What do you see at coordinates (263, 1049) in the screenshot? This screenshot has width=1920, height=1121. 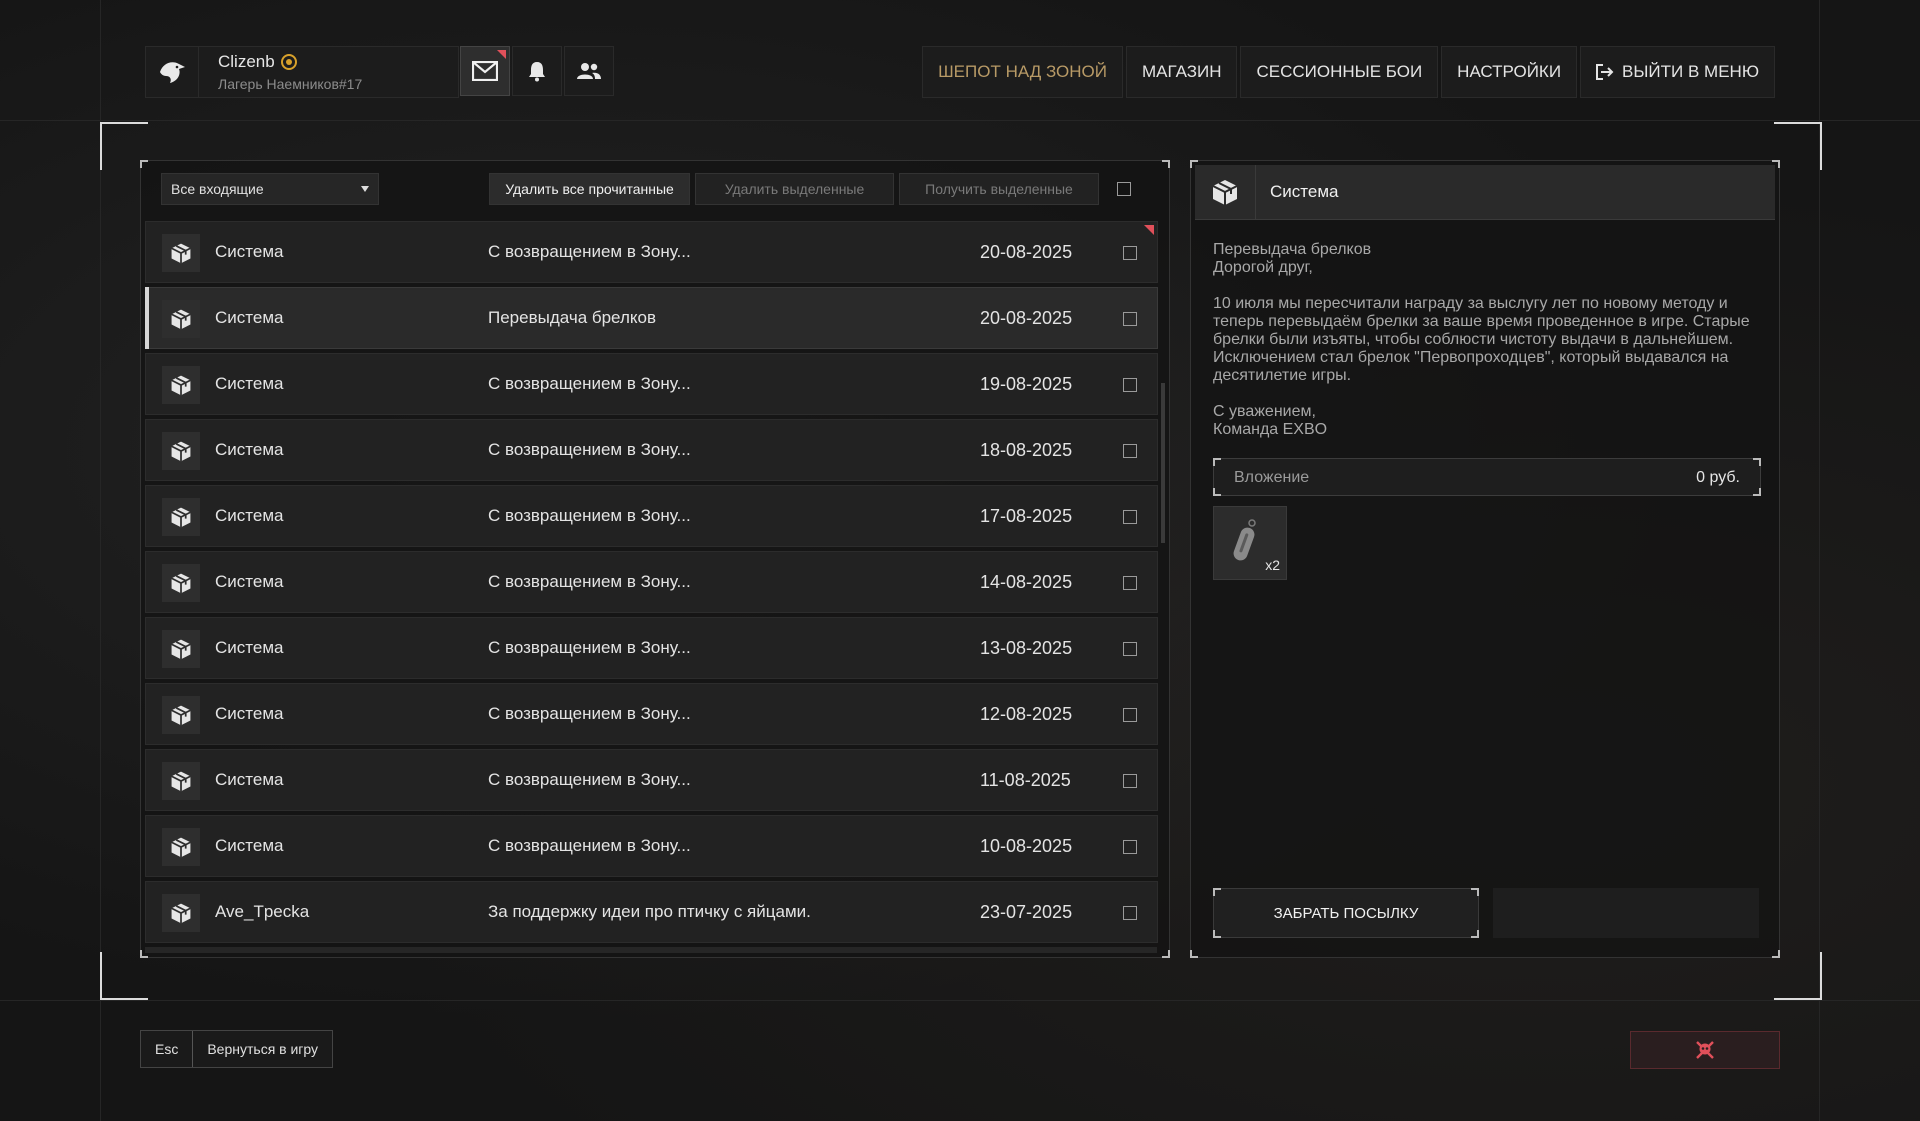 I see `back-to-game-label: Вернуться в игру` at bounding box center [263, 1049].